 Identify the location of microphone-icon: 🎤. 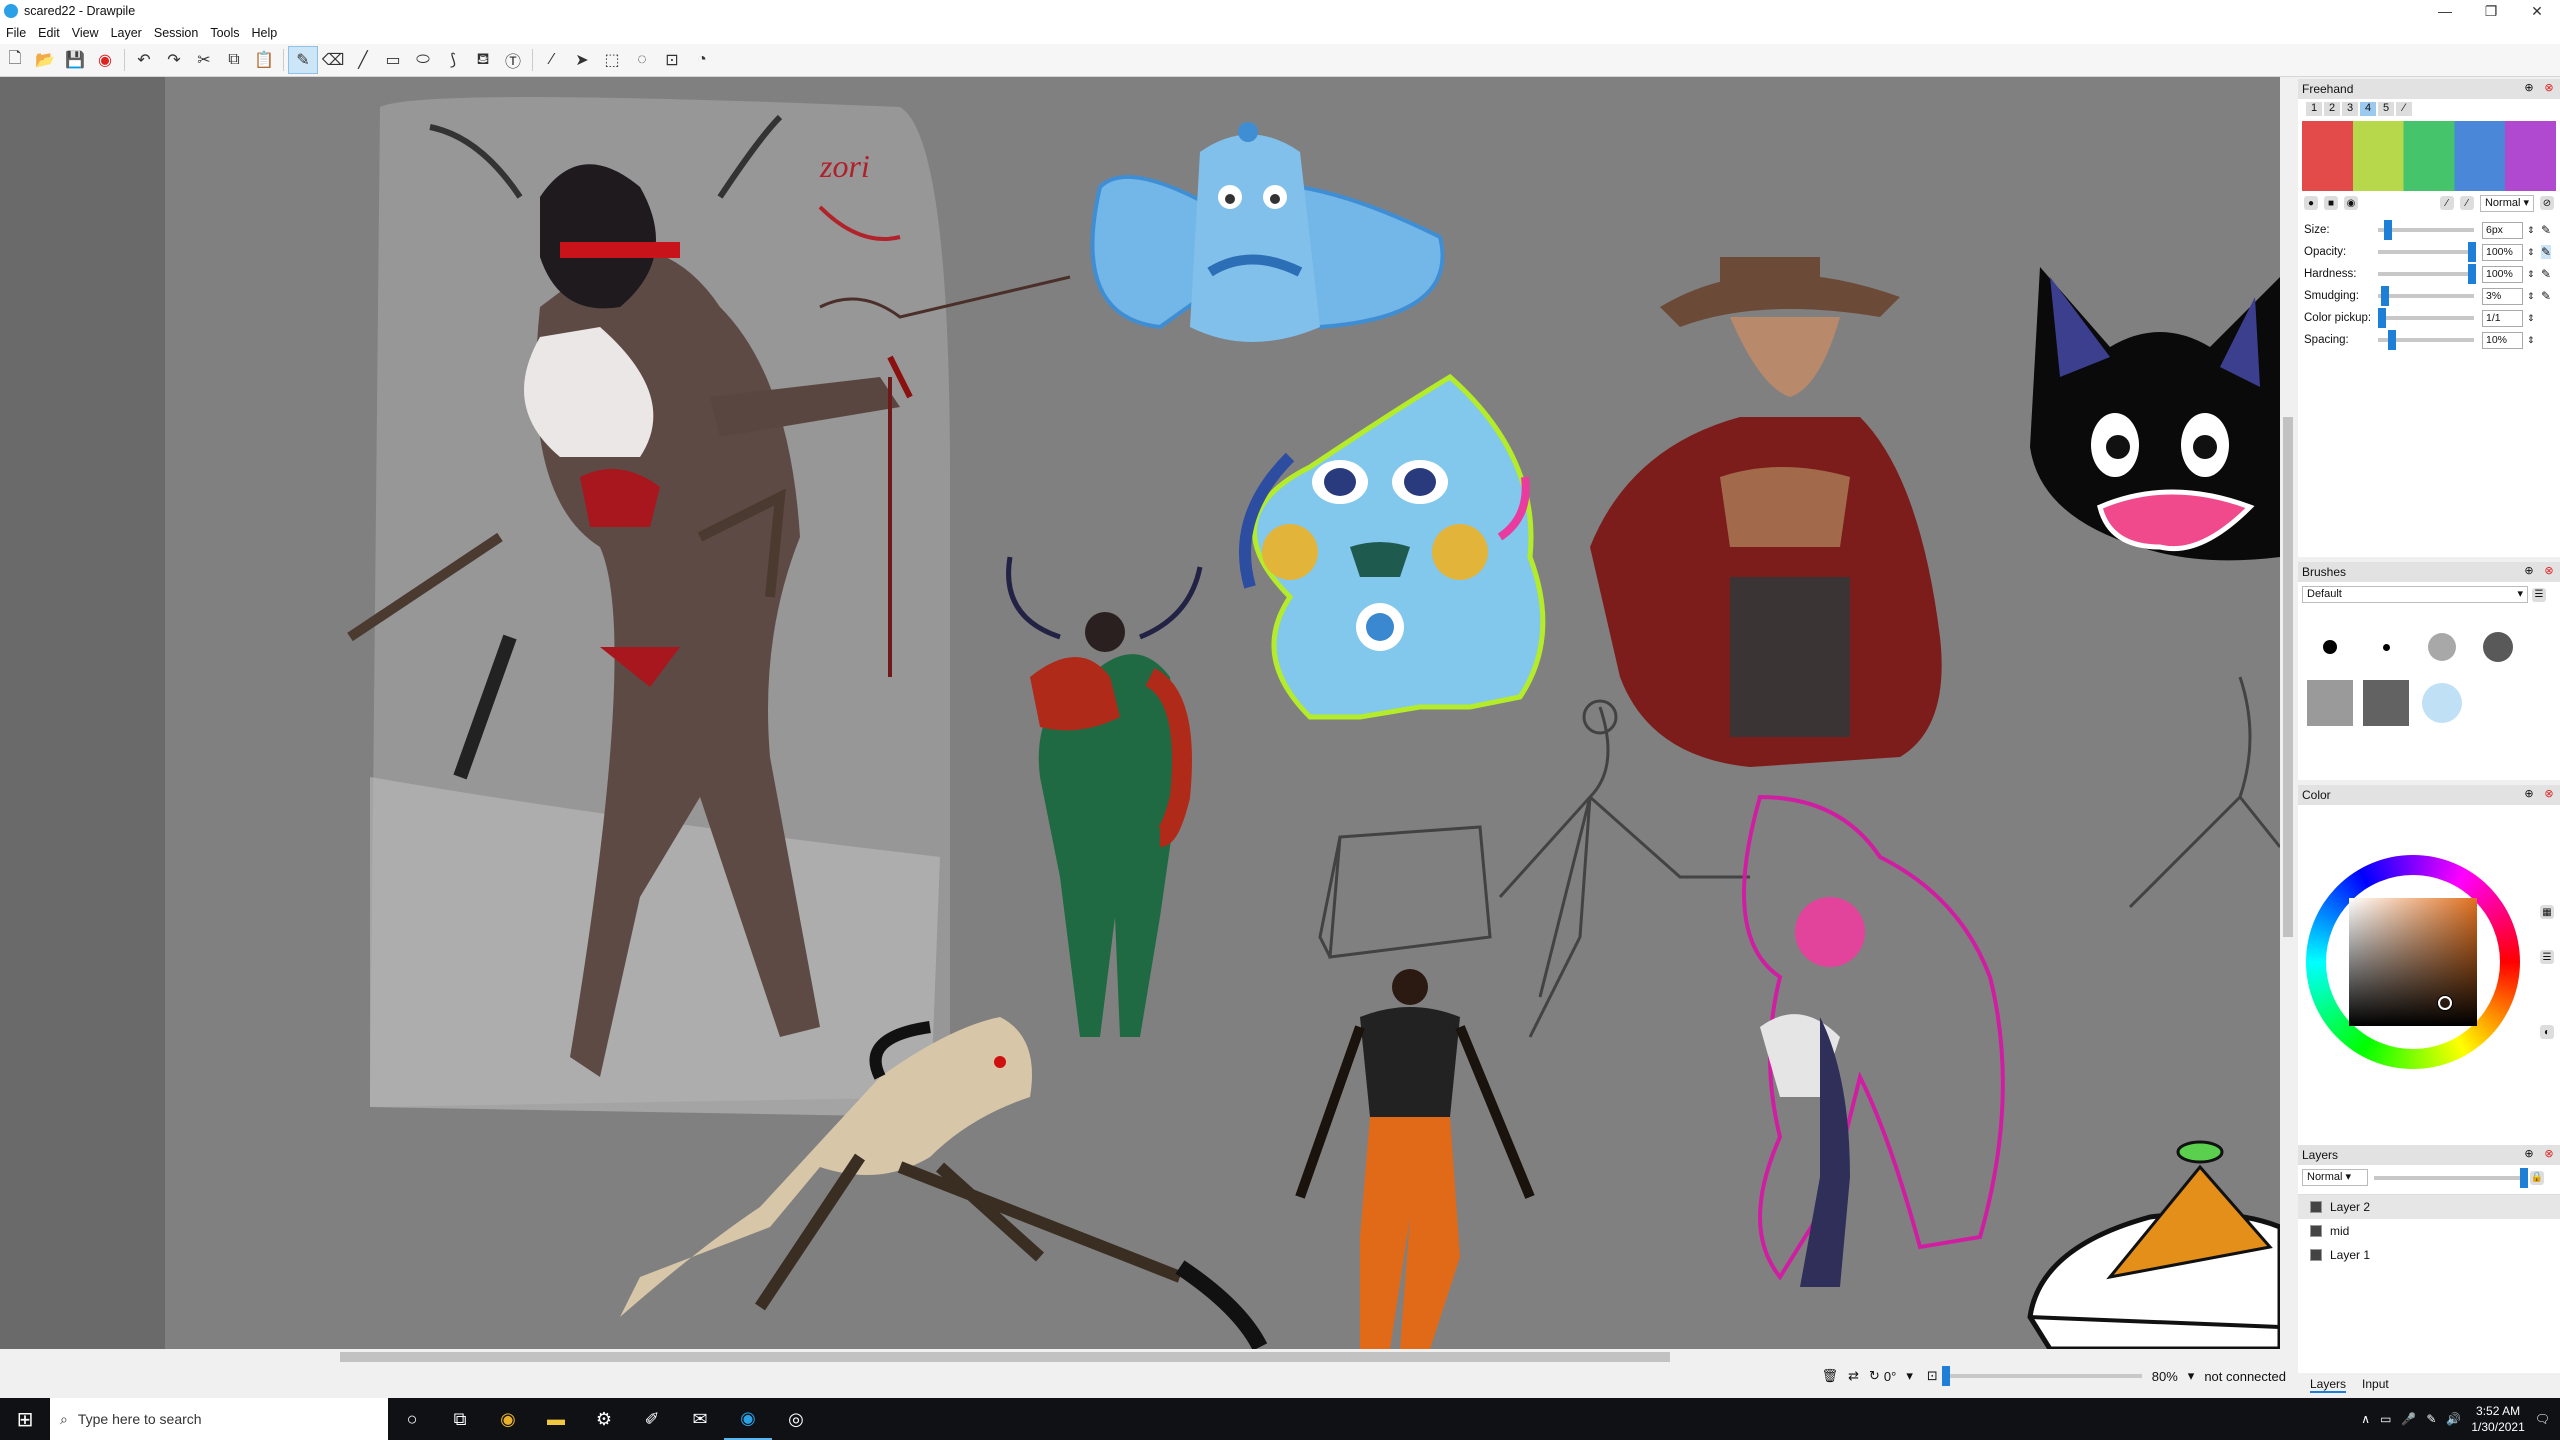
(2408, 1419).